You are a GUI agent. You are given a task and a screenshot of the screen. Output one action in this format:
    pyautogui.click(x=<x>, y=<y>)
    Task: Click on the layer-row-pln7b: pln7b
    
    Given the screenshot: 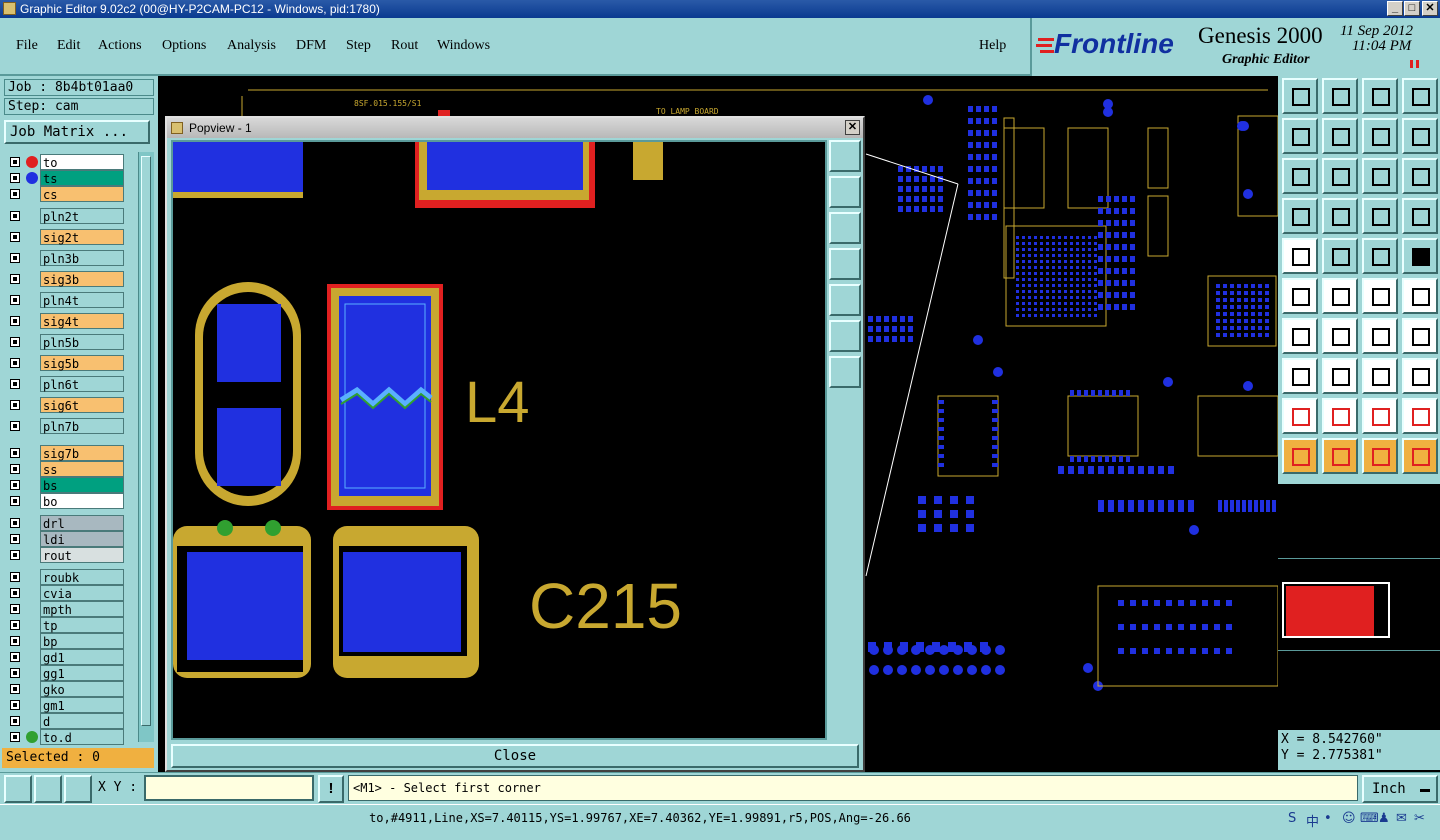 What is the action you would take?
    pyautogui.click(x=65, y=426)
    